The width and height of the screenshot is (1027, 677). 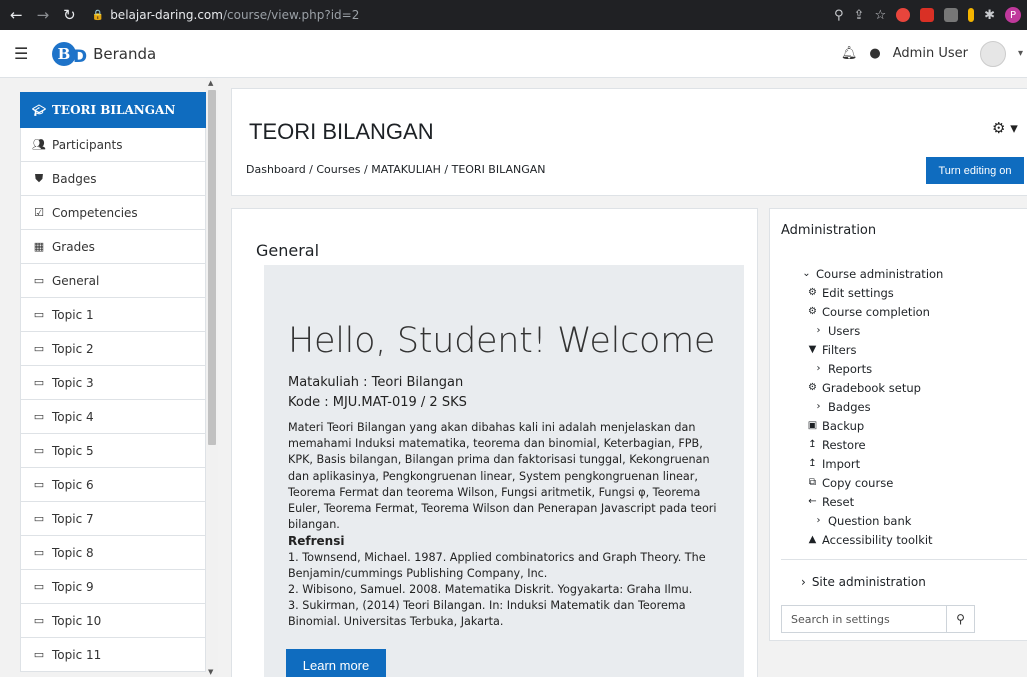 What do you see at coordinates (113, 315) in the screenshot?
I see `drawer-item-topic-1: ▭ Topic 1` at bounding box center [113, 315].